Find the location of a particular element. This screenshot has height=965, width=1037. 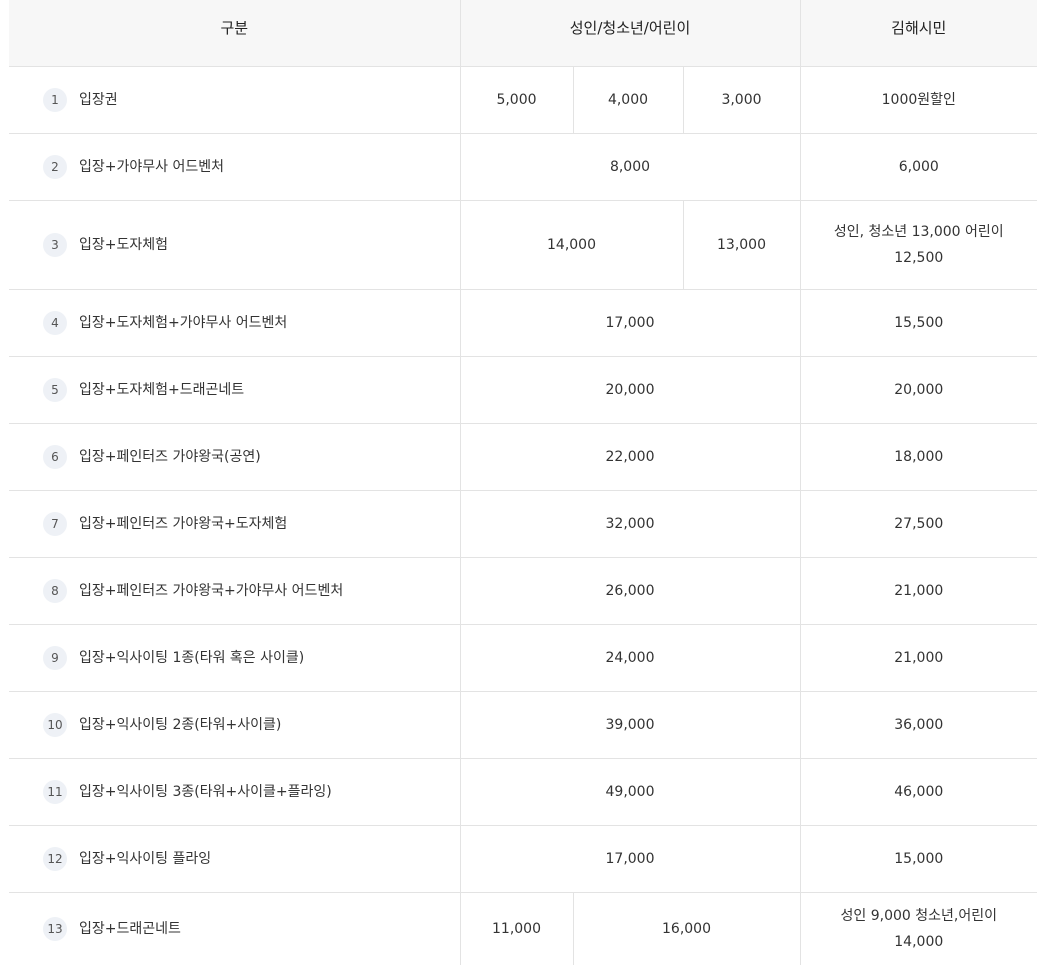

table-row: 11 입장+익사이팅 3종(타워+사이클+플라잉) 49,000 46,000 is located at coordinates (523, 792).